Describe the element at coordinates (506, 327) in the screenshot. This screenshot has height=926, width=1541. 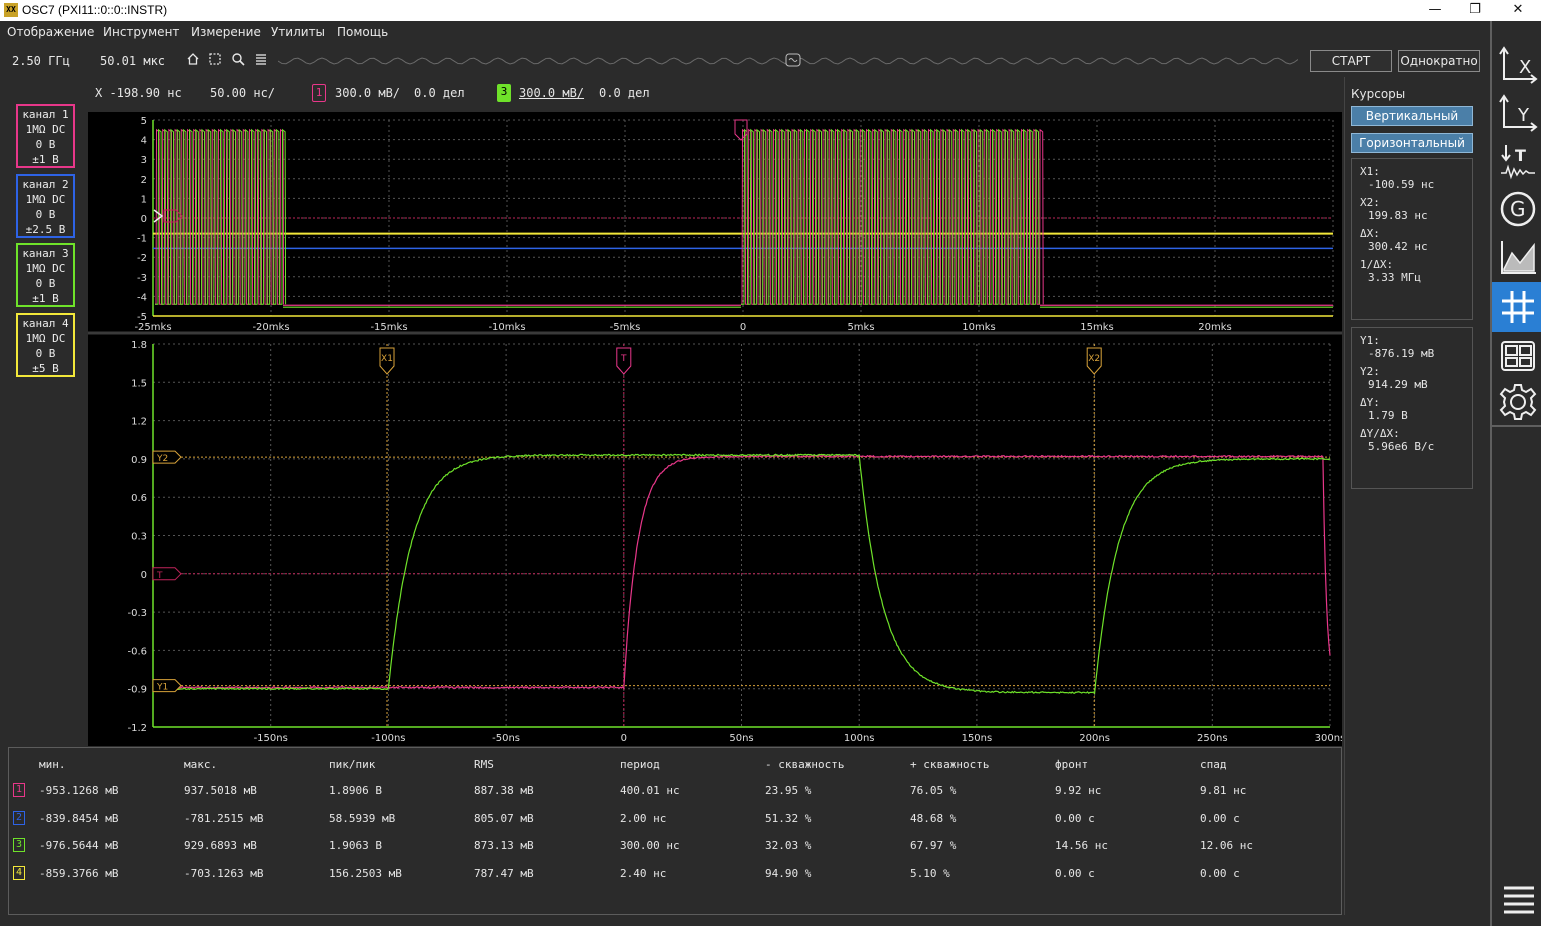
I see `x-tick-label: -10mks` at that location.